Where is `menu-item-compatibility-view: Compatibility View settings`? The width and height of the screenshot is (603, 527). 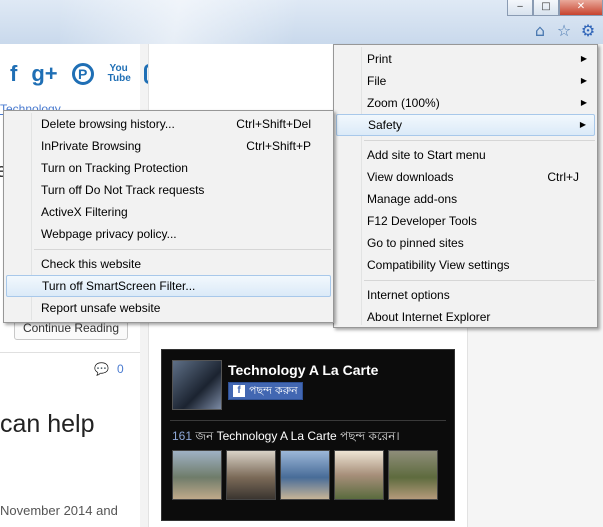
menu-item-compatibility-view: Compatibility View settings is located at coordinates (465, 265).